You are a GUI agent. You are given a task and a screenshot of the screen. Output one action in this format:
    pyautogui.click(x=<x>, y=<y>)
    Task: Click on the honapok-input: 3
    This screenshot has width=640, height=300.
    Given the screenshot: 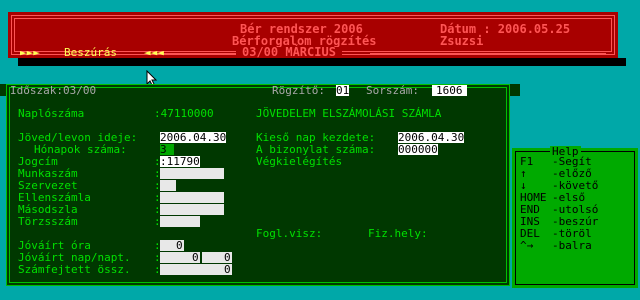 What is the action you would take?
    pyautogui.click(x=167, y=149)
    